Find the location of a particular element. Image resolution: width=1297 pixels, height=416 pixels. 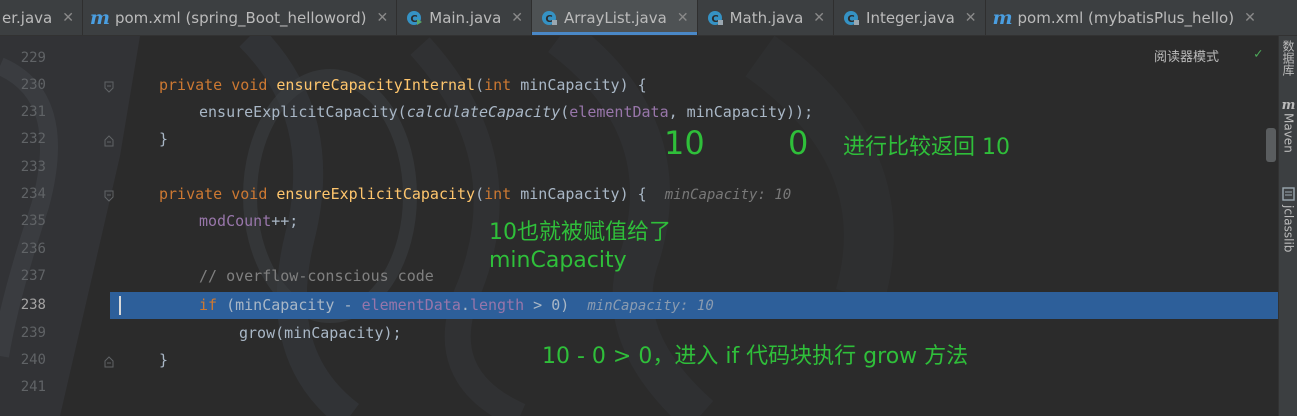

field-ref: modCount is located at coordinates (235, 221).